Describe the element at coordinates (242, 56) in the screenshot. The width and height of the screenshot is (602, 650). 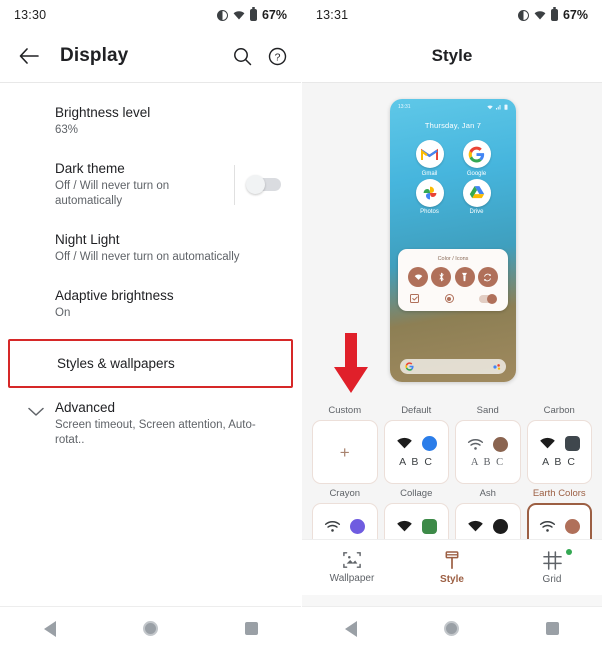
I see `search-icon` at that location.